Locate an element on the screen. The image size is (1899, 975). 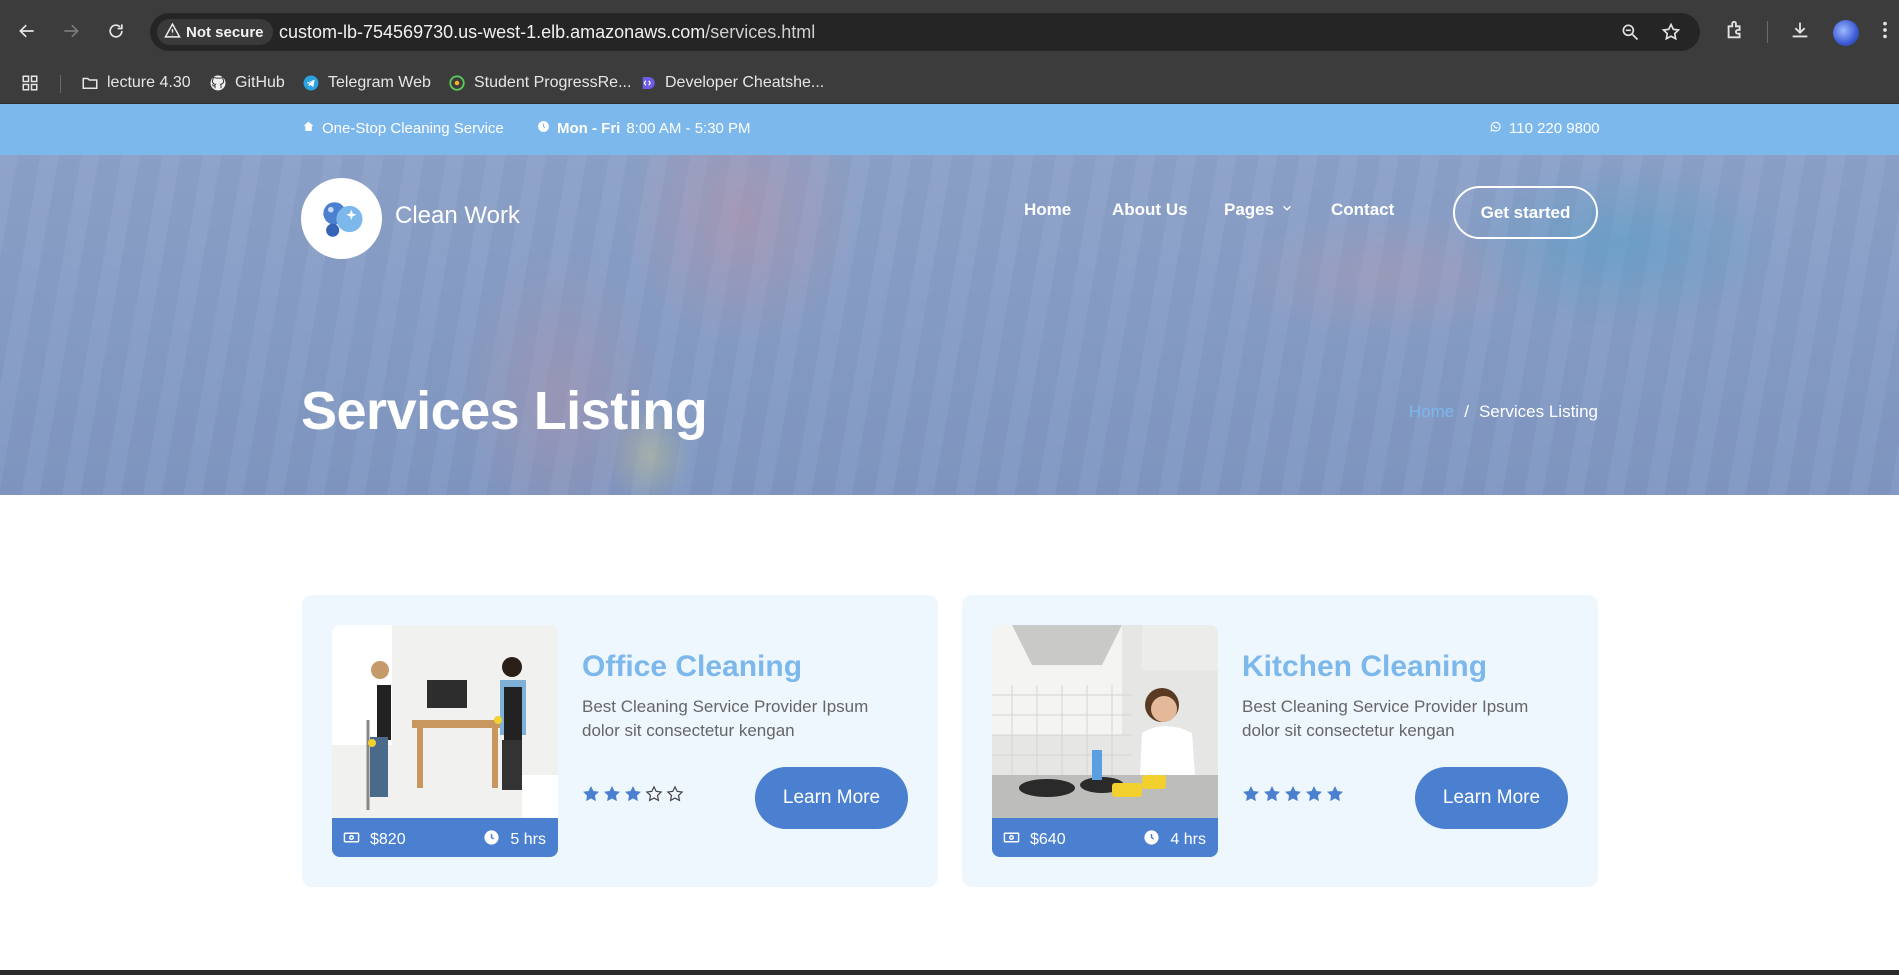
bookmark-github: GitHub is located at coordinates (246, 83).